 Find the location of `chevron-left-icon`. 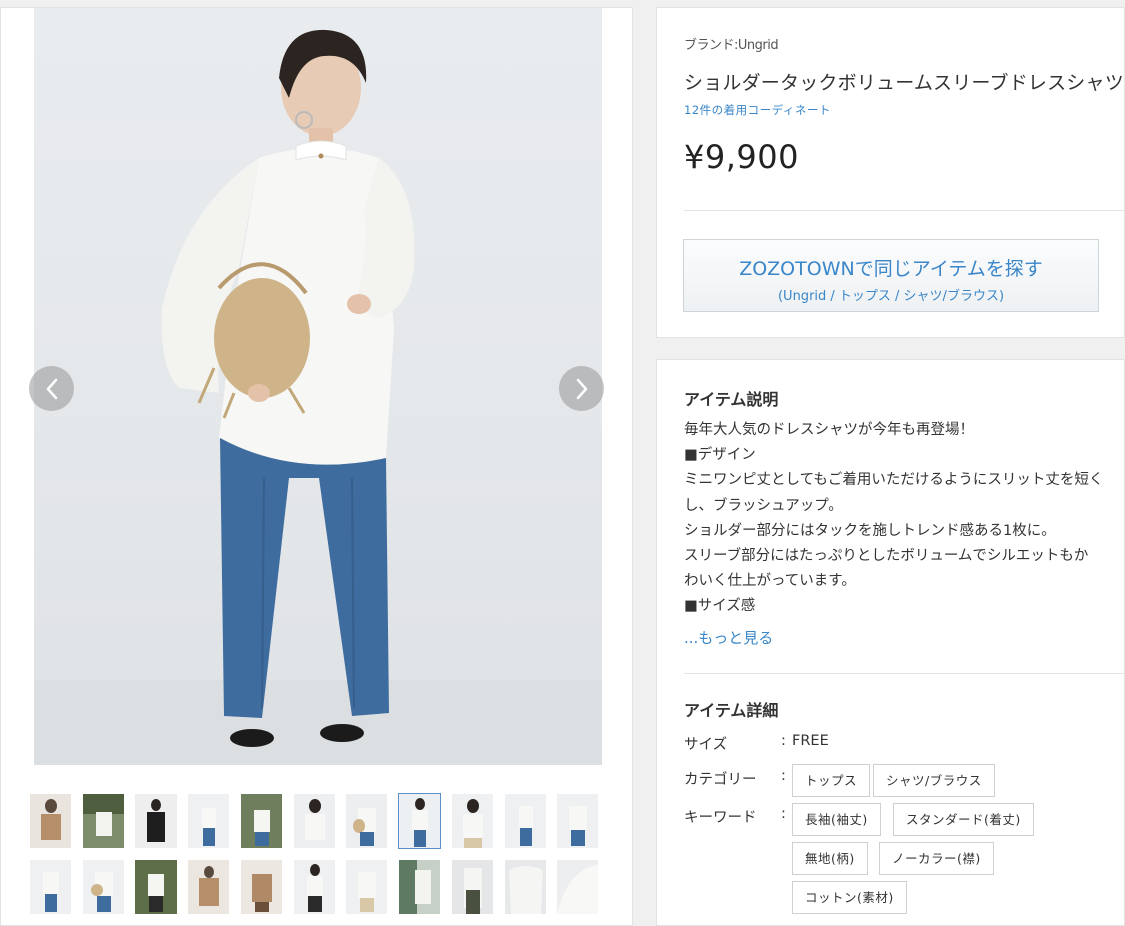

chevron-left-icon is located at coordinates (51, 388).